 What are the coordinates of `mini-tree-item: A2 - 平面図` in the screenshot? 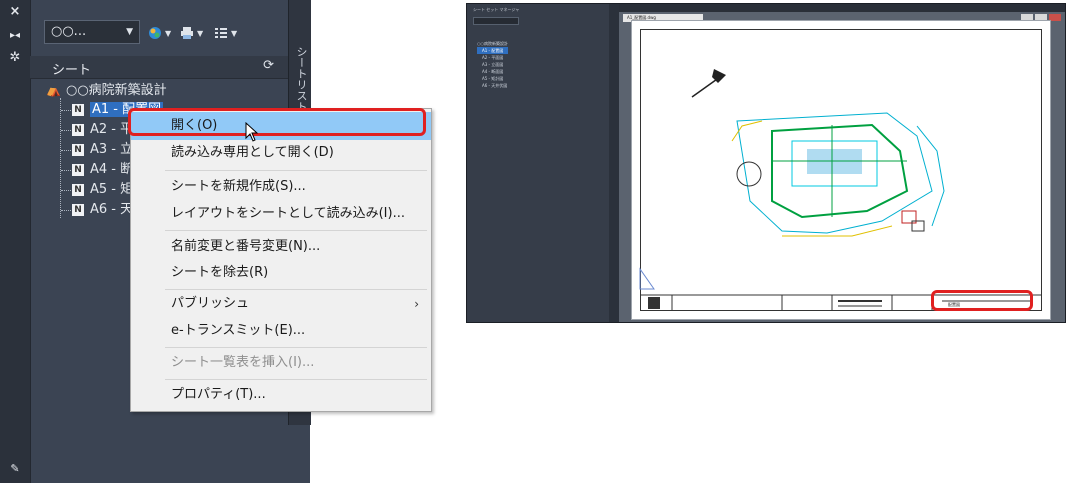 It's located at (493, 57).